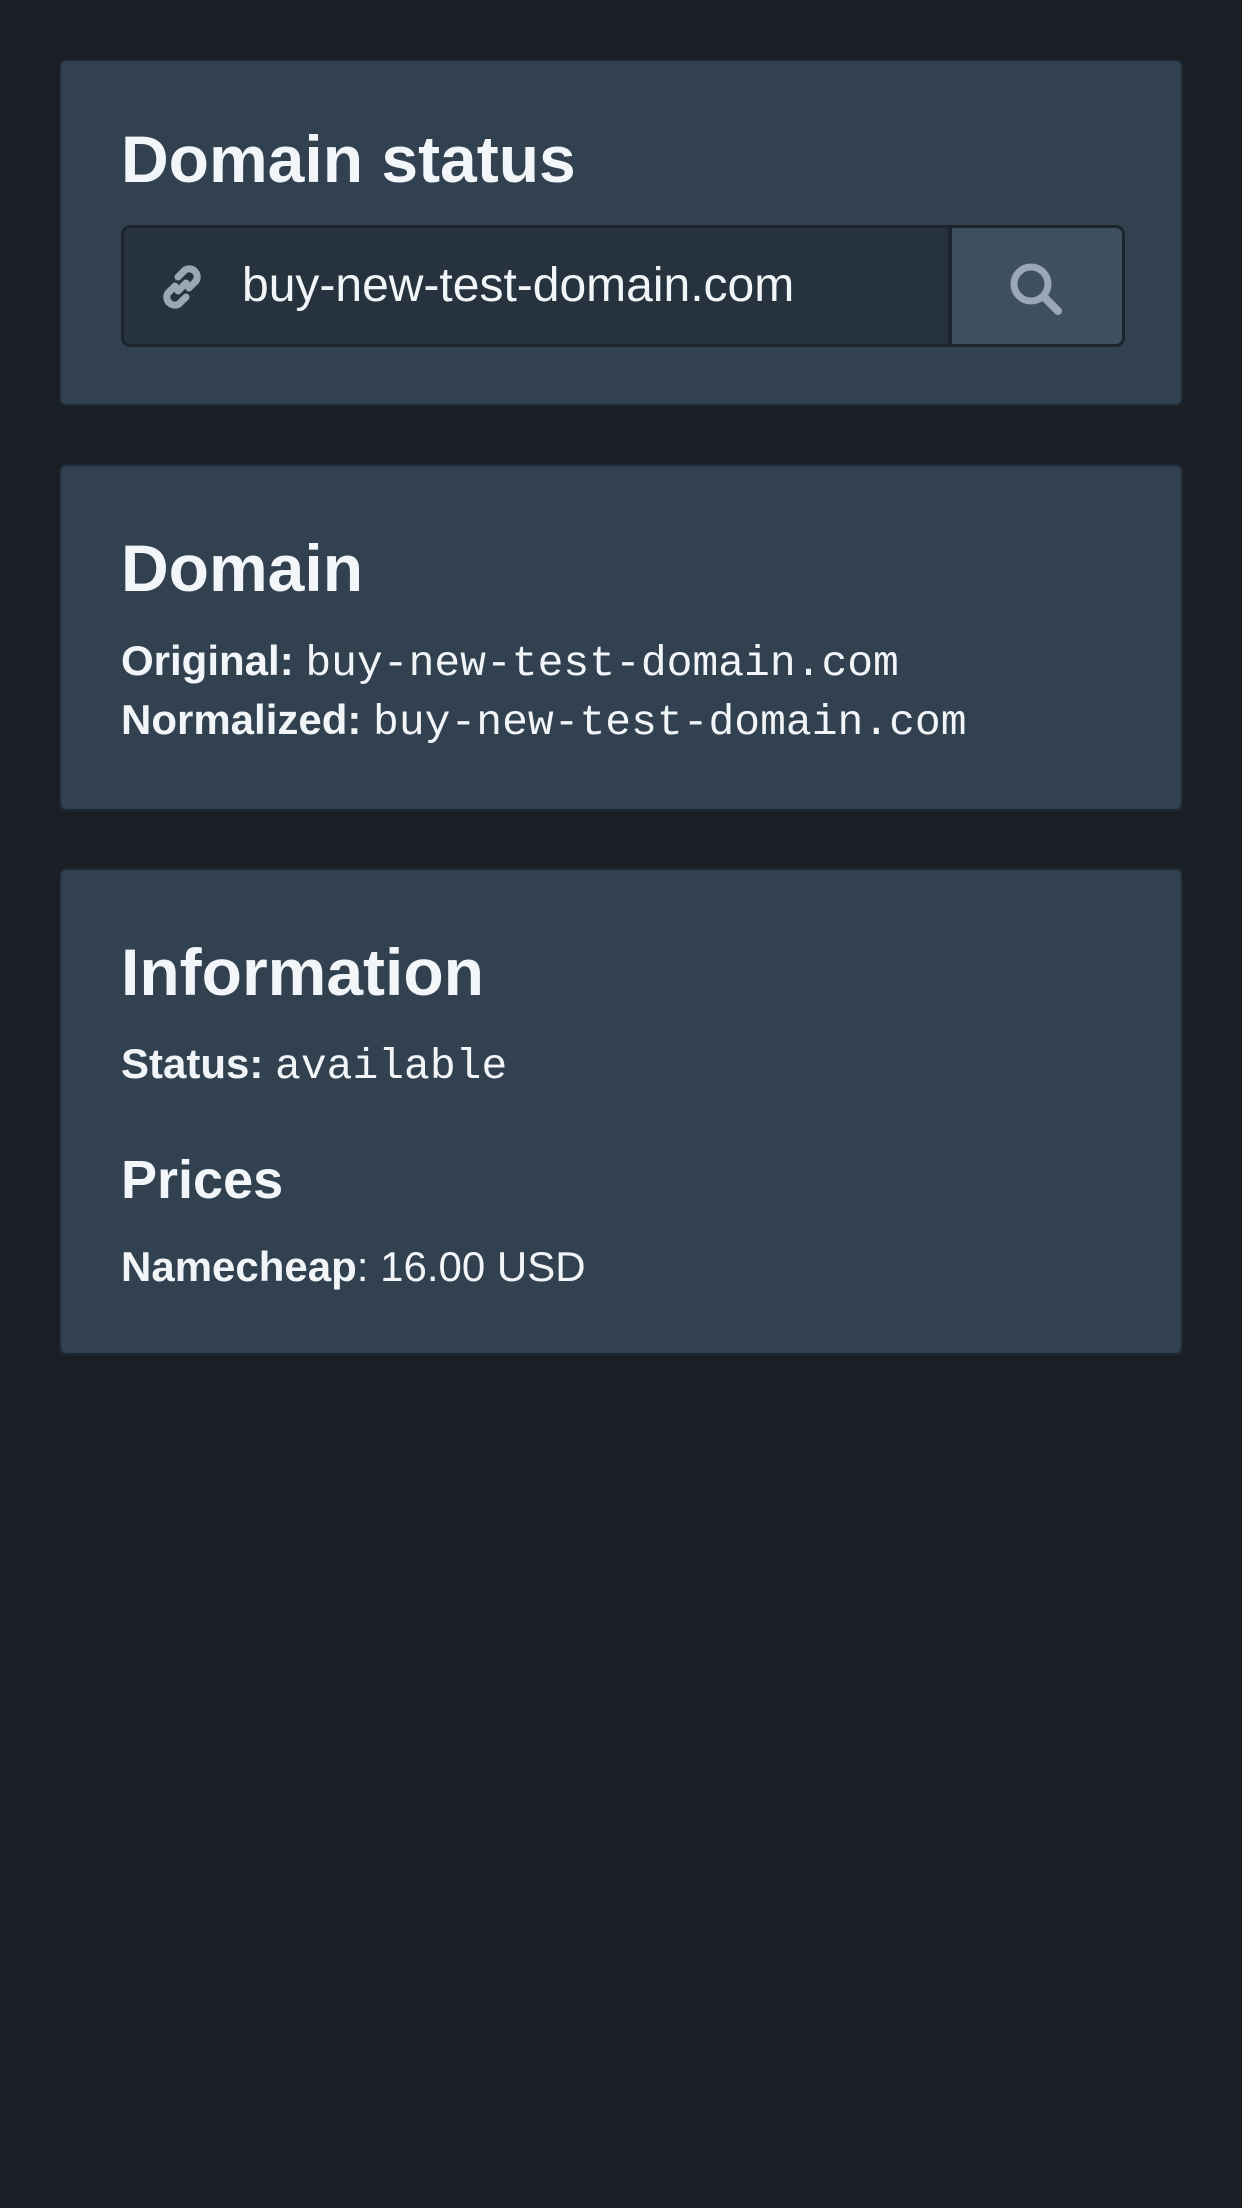 This screenshot has width=1242, height=2208. Describe the element at coordinates (242, 568) in the screenshot. I see `domain-card-title: Domain` at that location.